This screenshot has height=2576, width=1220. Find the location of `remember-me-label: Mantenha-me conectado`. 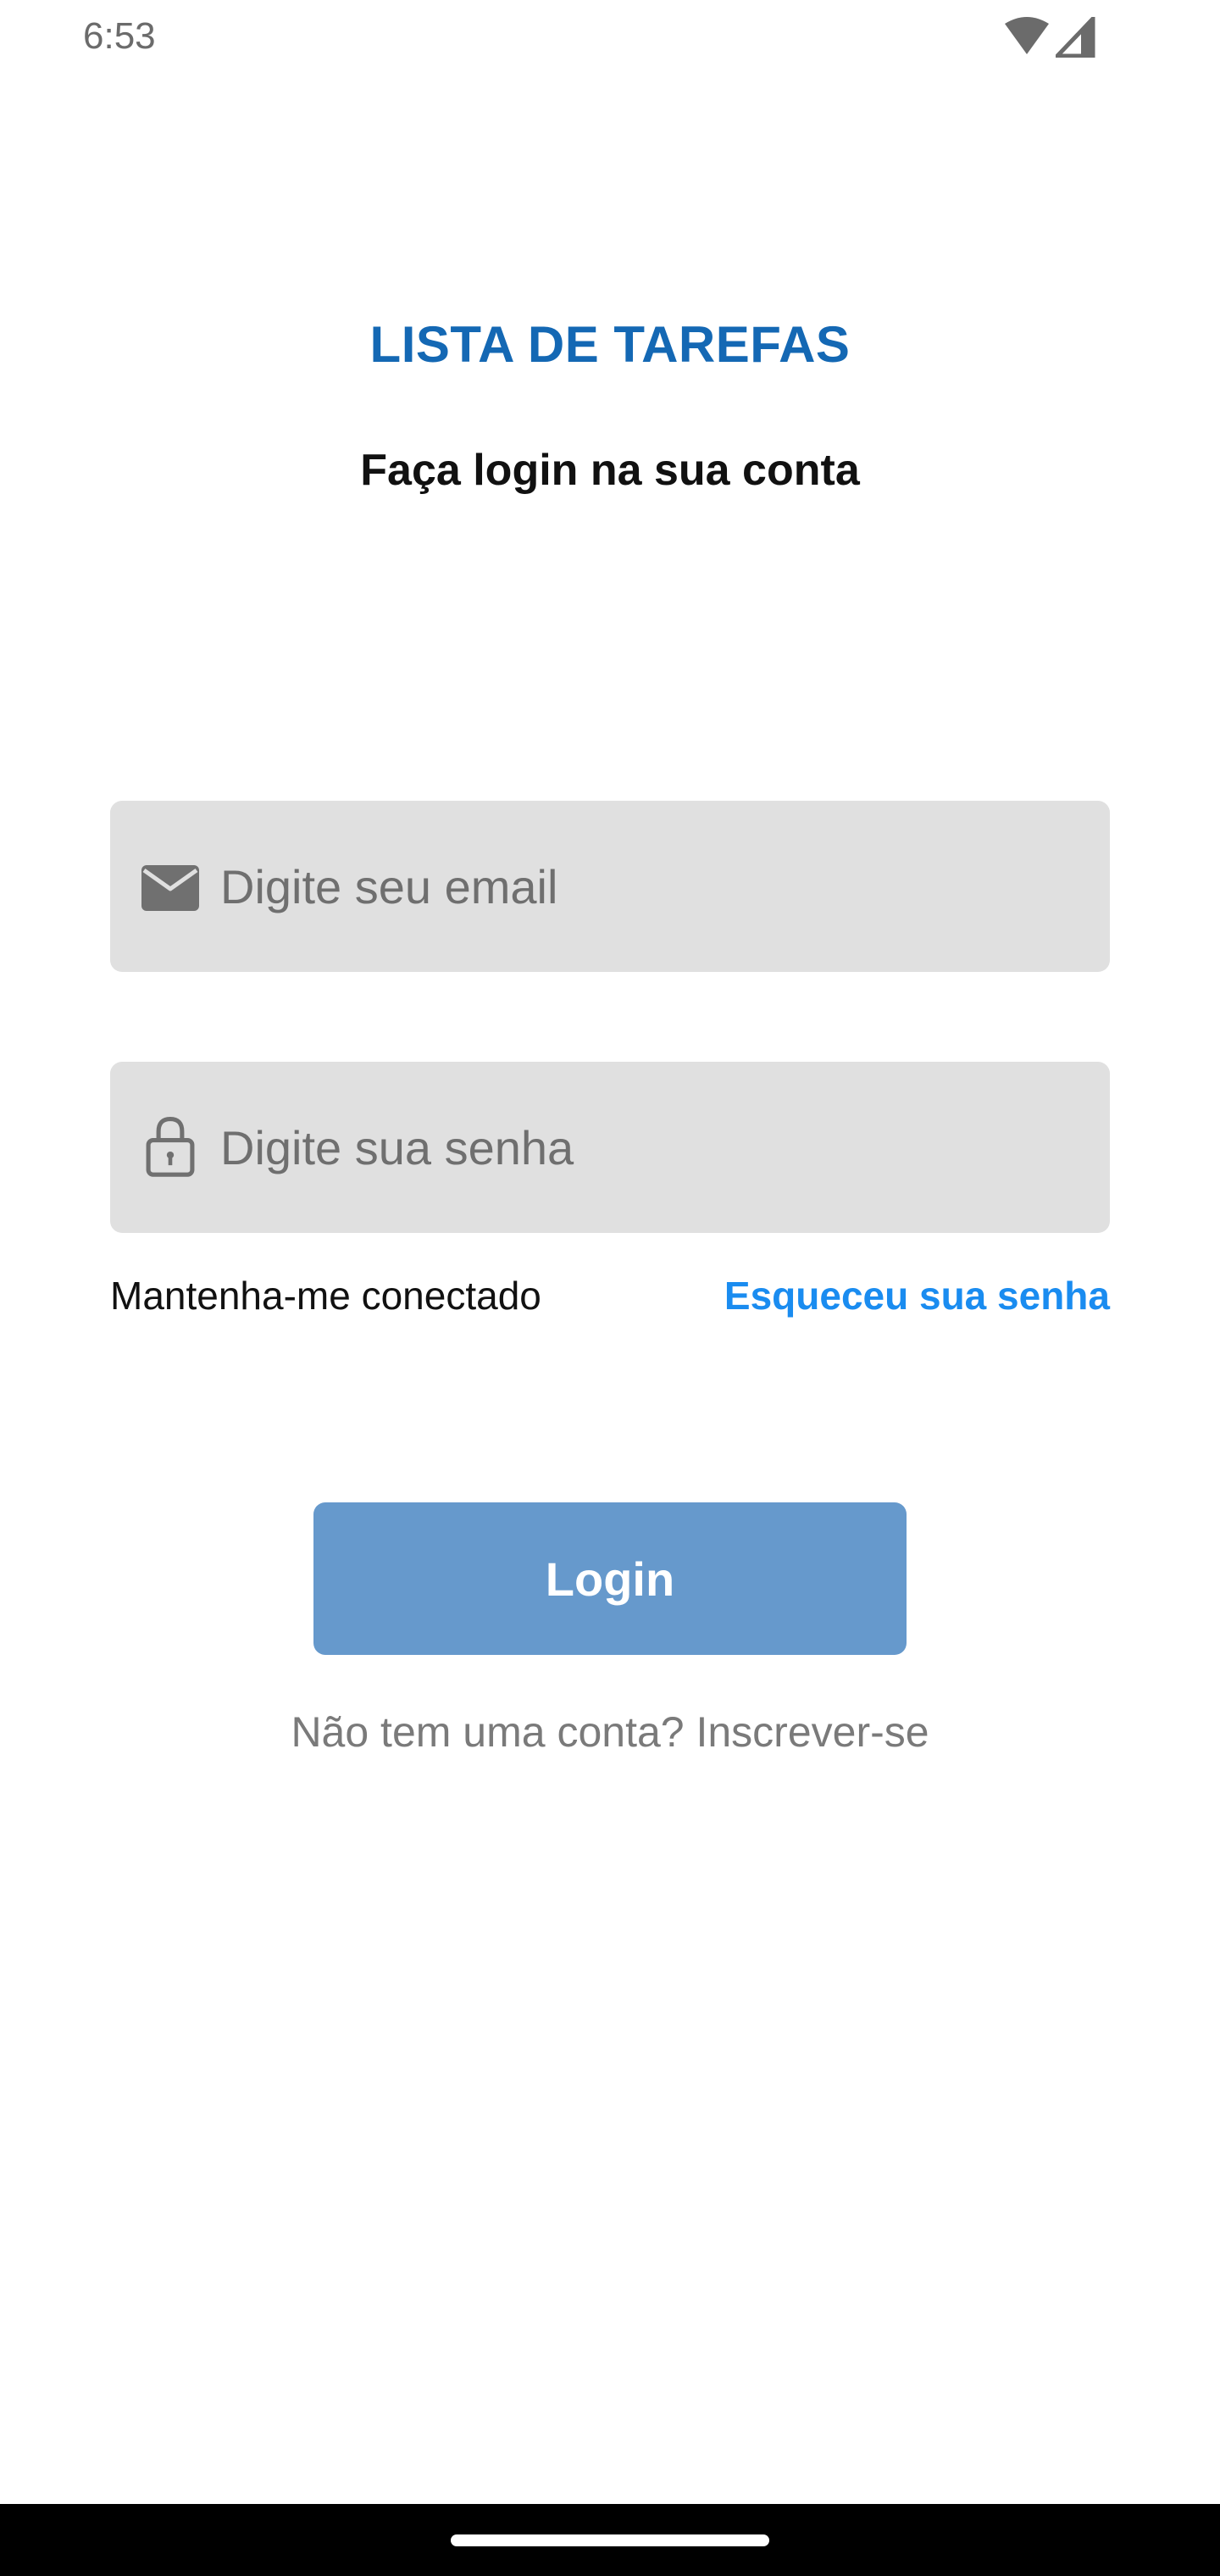

remember-me-label: Mantenha-me conectado is located at coordinates (325, 1296).